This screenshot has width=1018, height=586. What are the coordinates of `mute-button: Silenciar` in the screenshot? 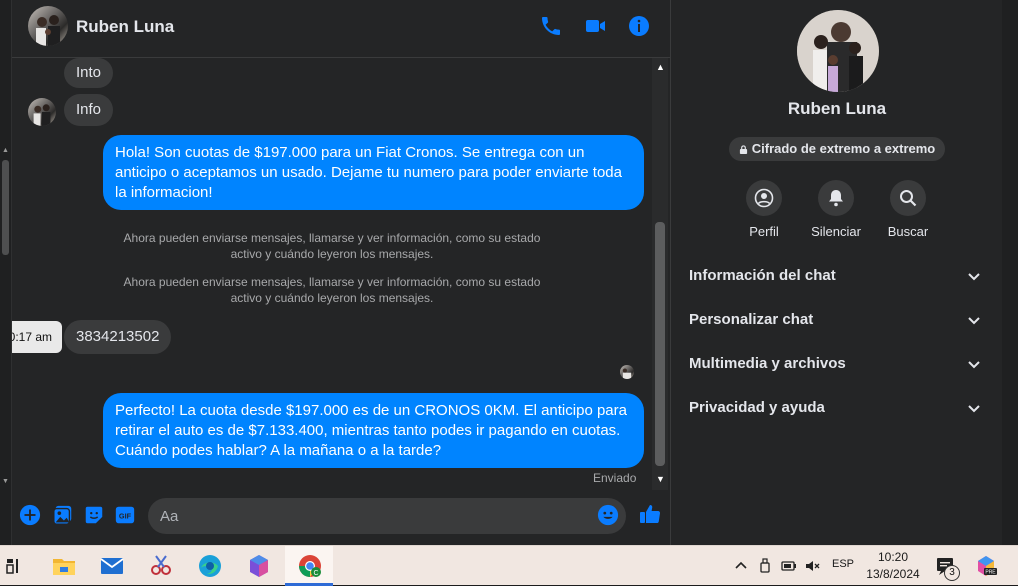 It's located at (836, 209).